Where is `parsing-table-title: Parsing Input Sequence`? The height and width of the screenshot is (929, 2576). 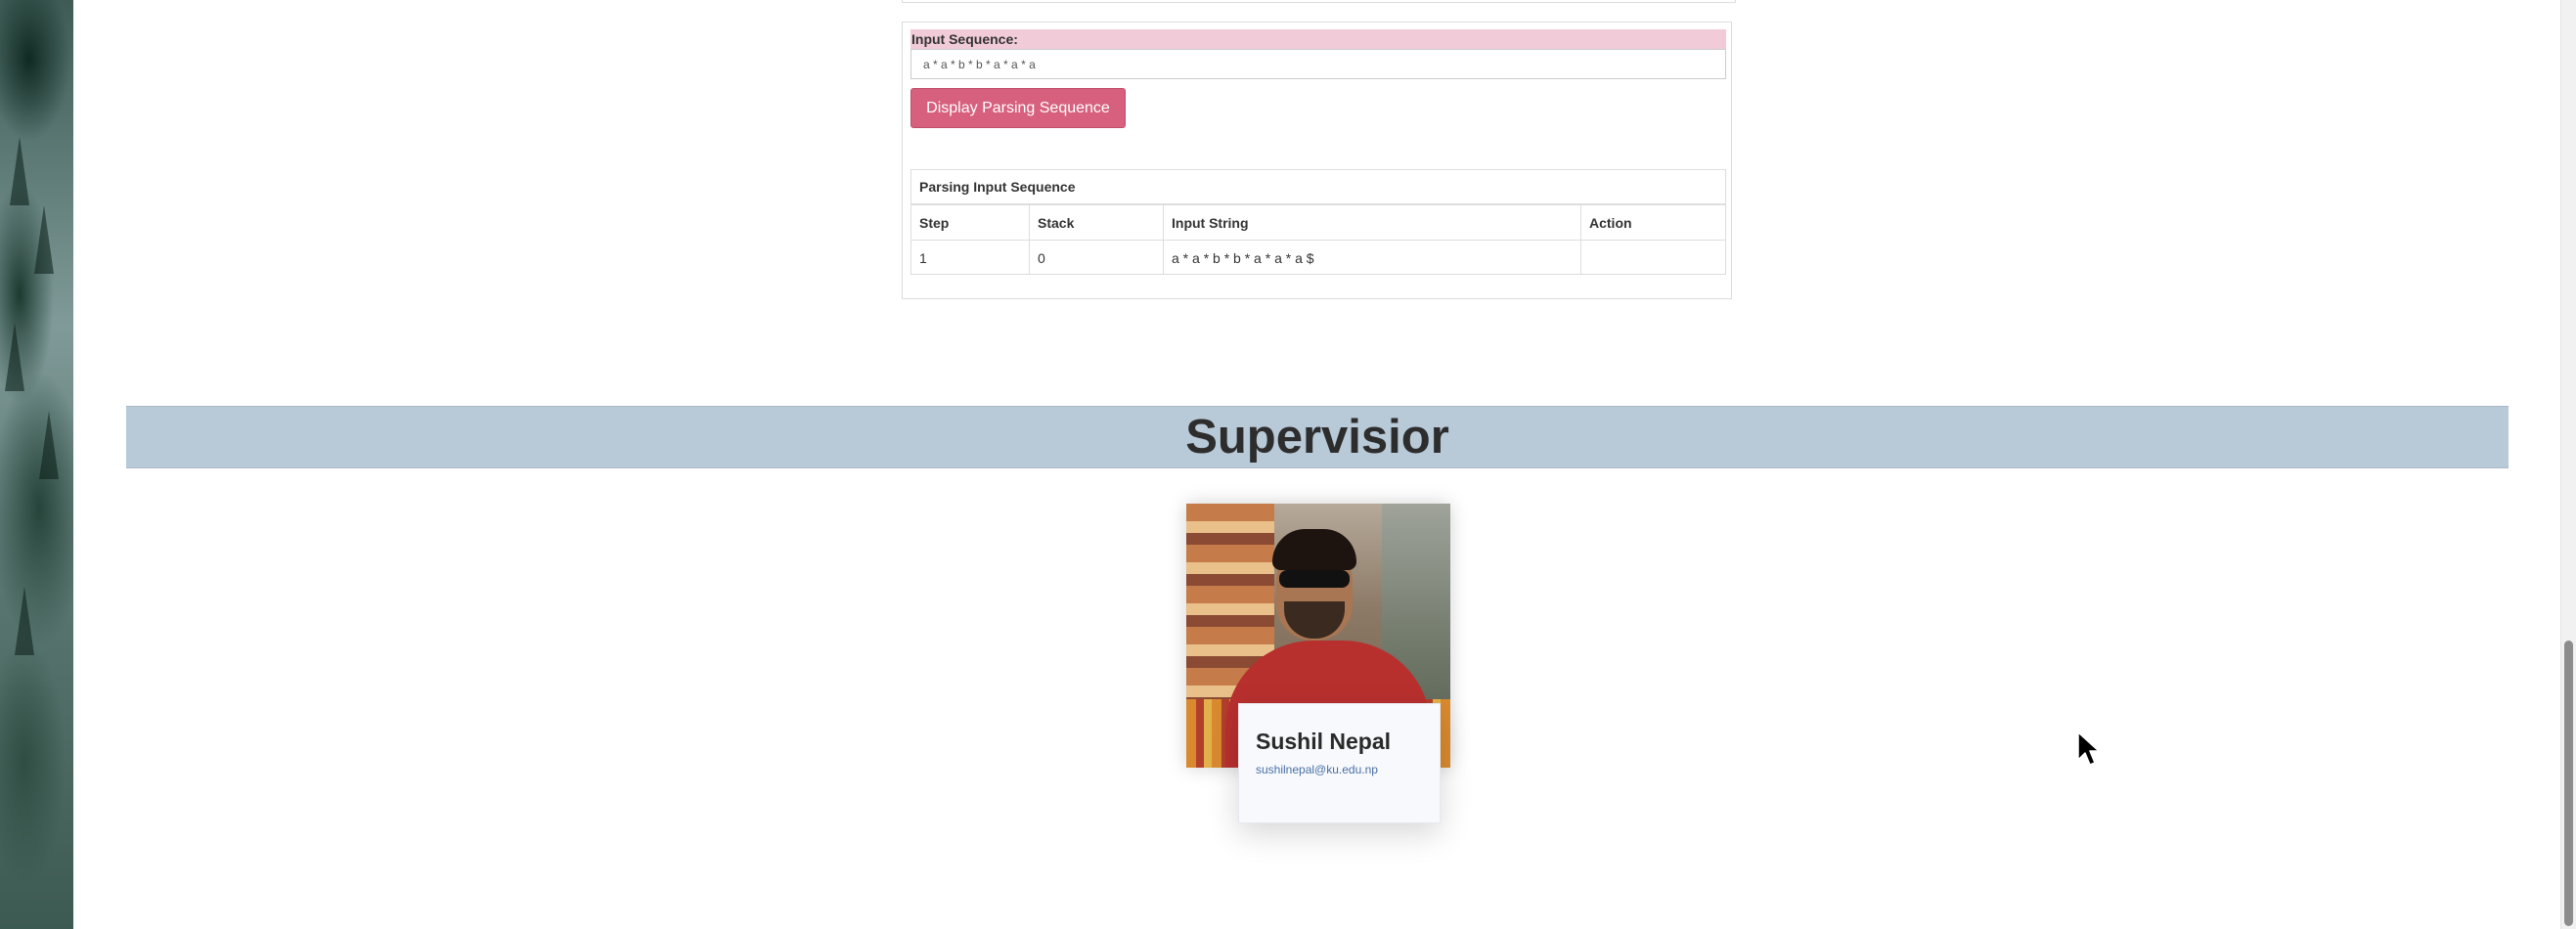
parsing-table-title: Parsing Input Sequence is located at coordinates (1318, 187).